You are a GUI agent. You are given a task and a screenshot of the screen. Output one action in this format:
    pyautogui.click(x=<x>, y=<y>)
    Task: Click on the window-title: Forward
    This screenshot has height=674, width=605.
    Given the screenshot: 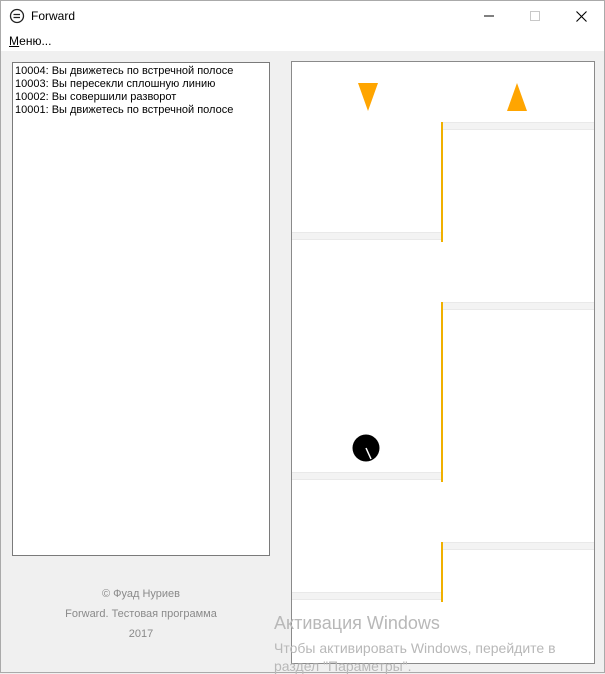 What is the action you would take?
    pyautogui.click(x=53, y=16)
    